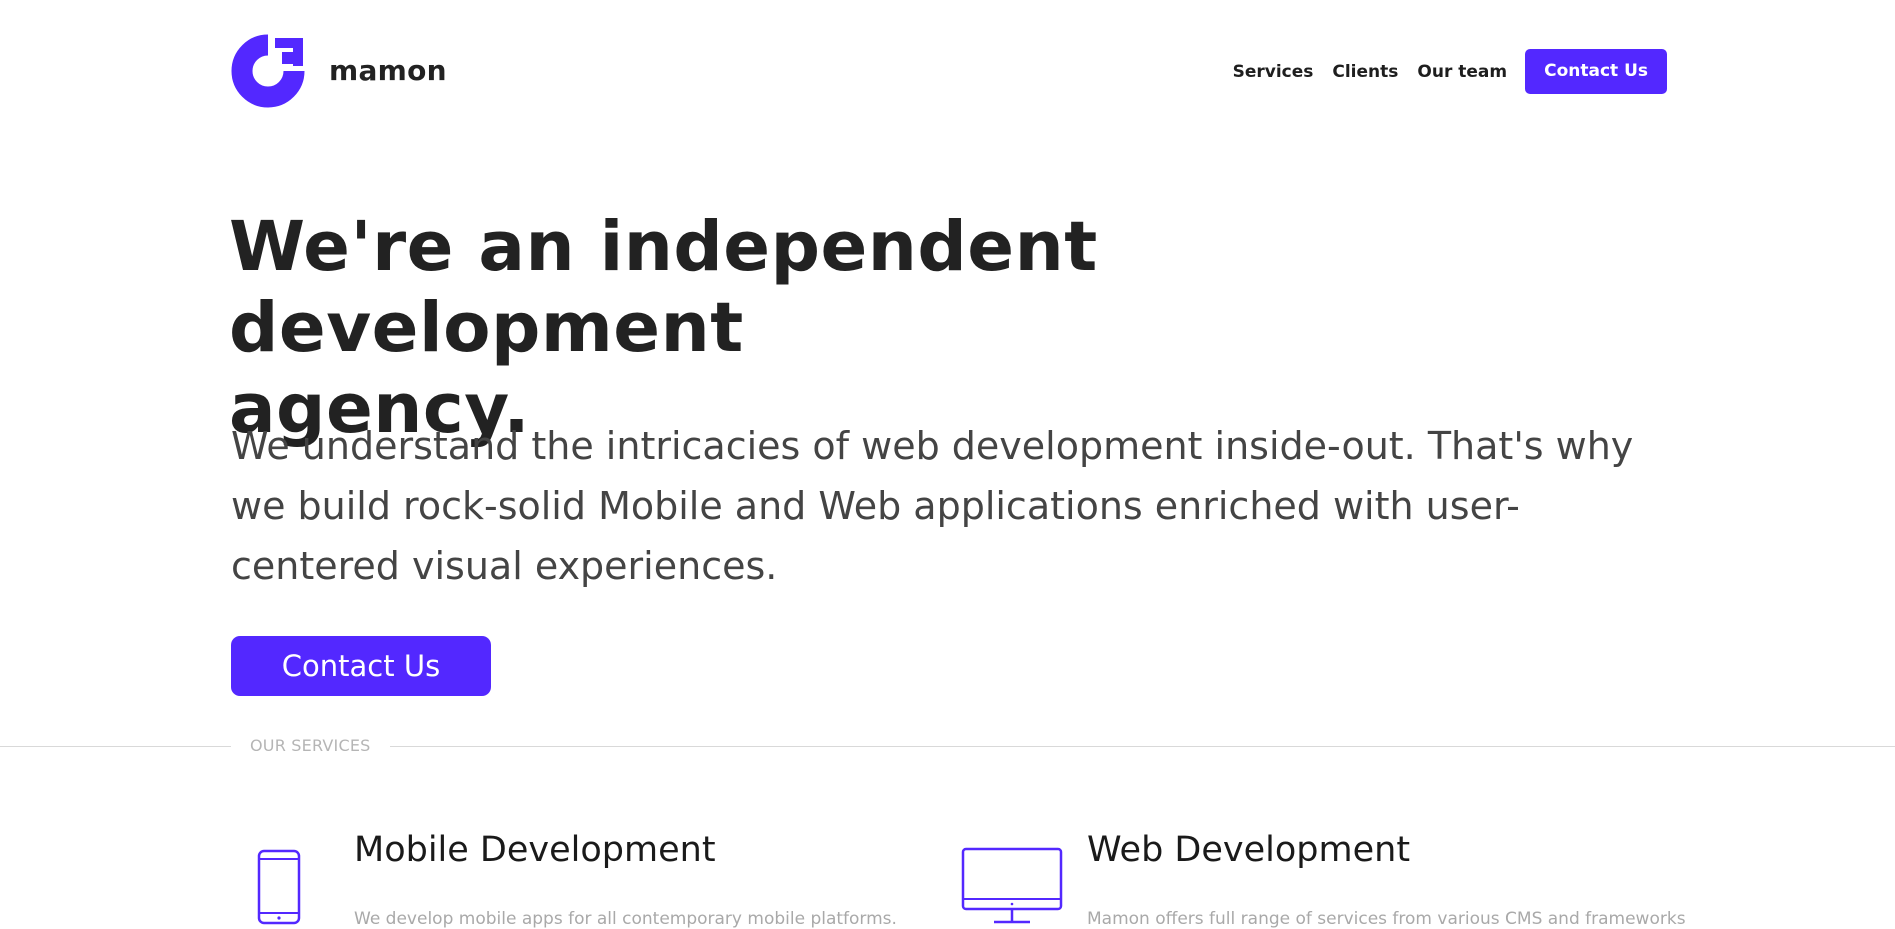 This screenshot has height=929, width=1895. I want to click on service-title-mobile: Mobile Development, so click(535, 850).